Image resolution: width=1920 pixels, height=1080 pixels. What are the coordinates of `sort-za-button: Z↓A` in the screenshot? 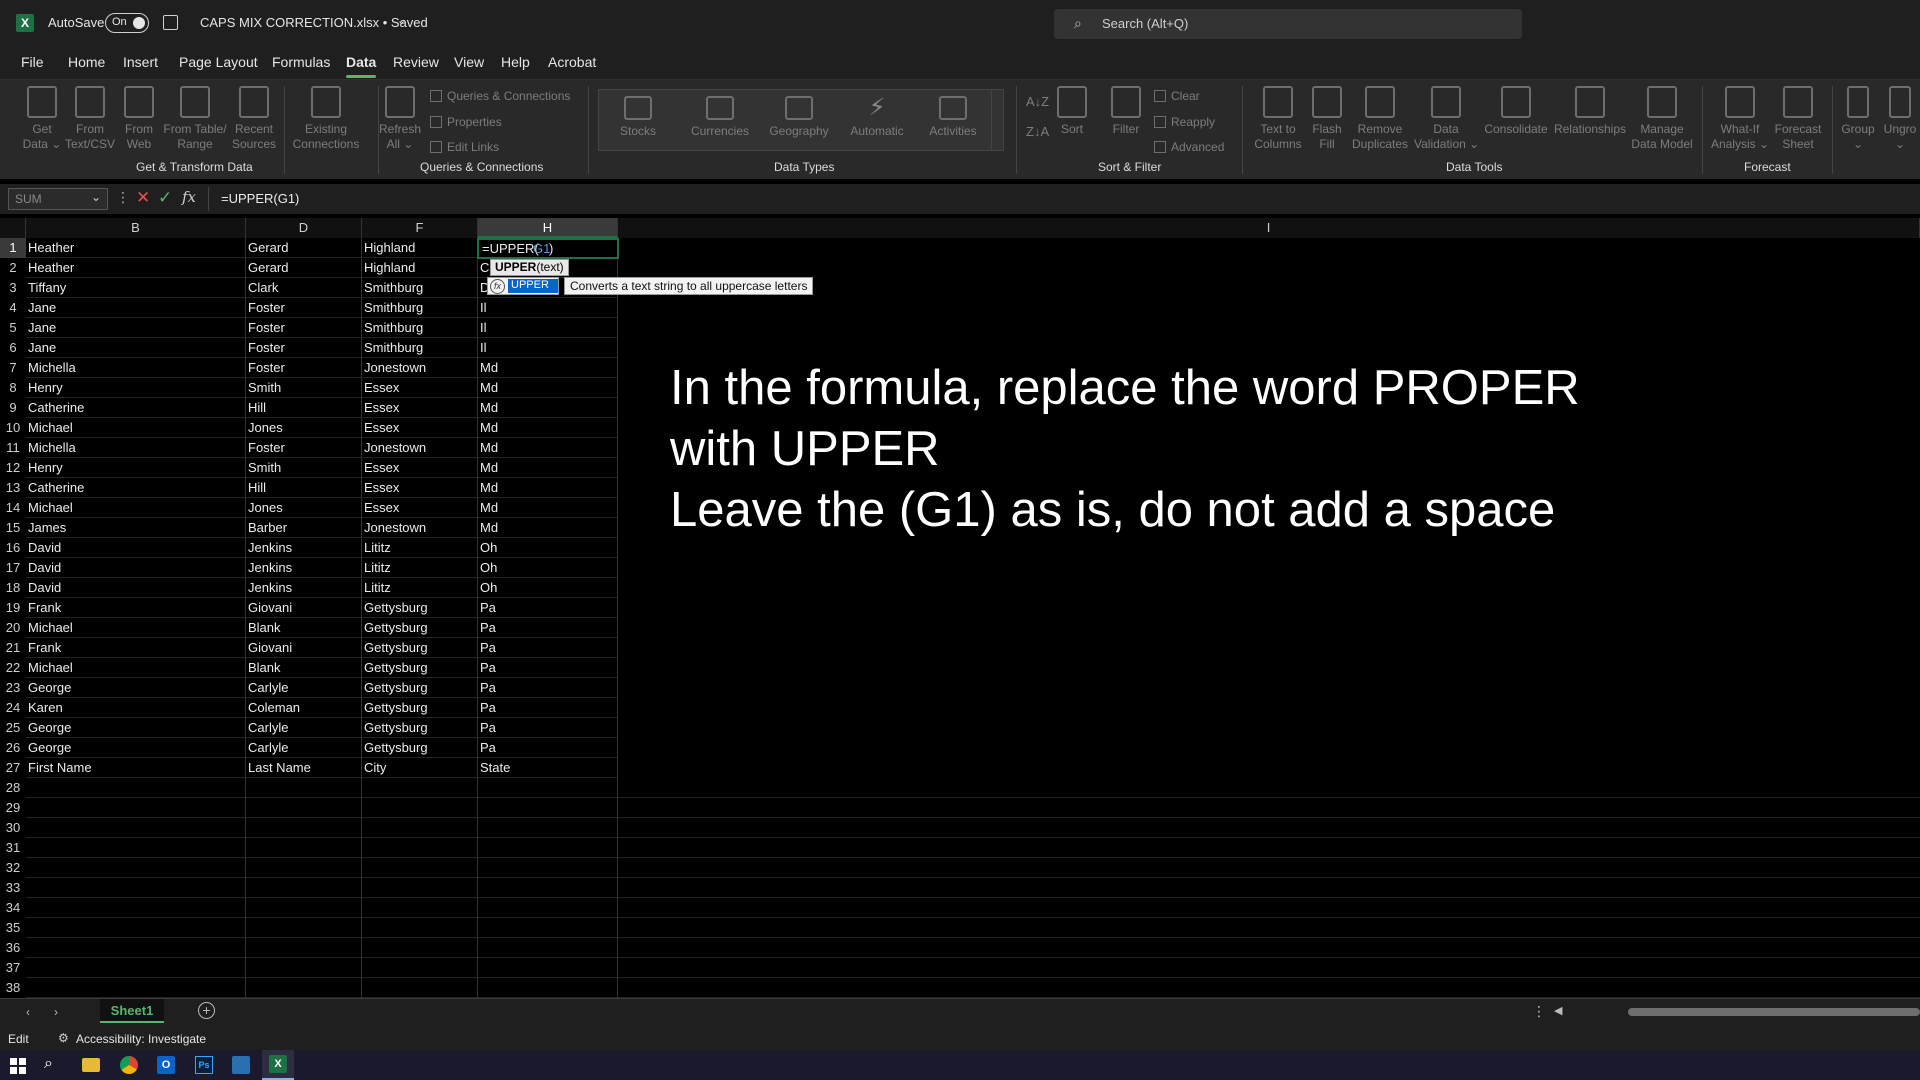 It's located at (1037, 131).